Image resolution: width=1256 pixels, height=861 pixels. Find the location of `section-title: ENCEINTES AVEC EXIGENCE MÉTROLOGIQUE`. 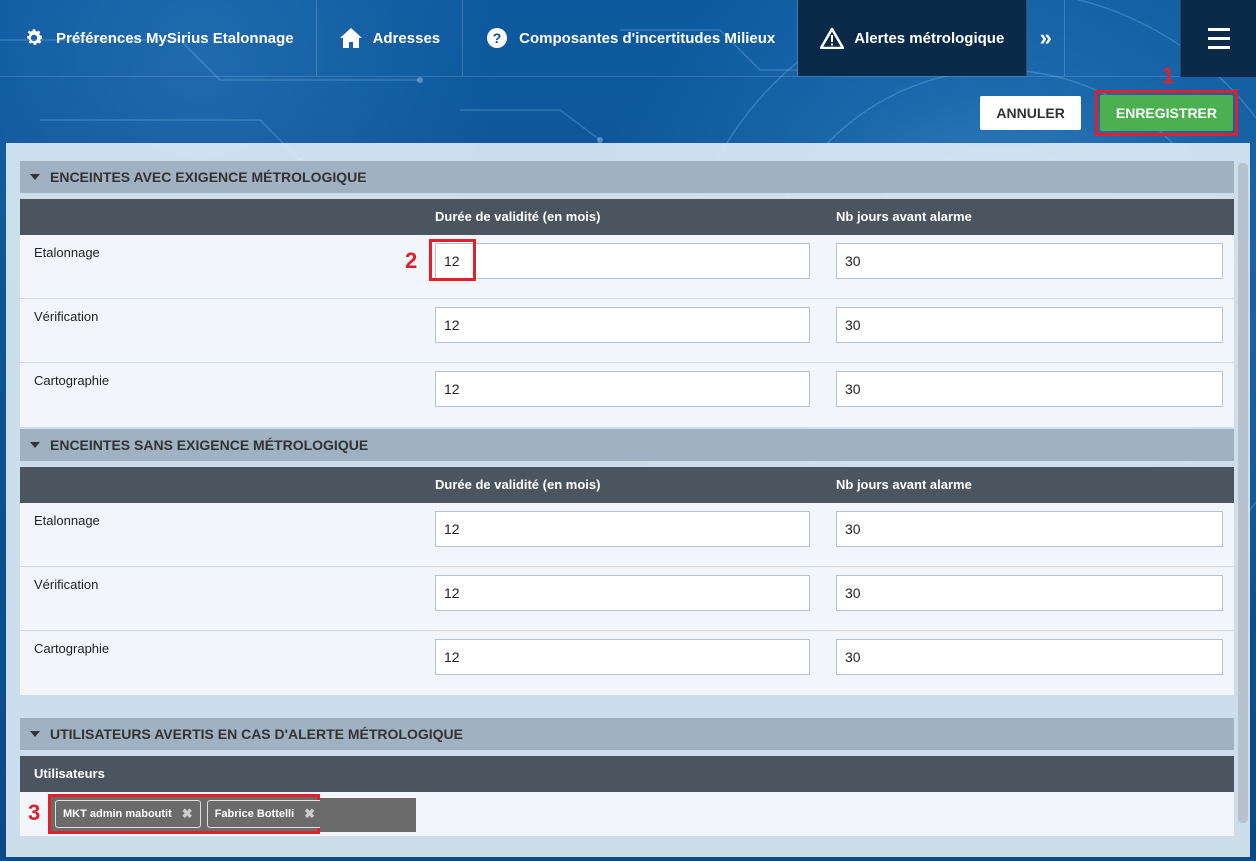

section-title: ENCEINTES AVEC EXIGENCE MÉTROLOGIQUE is located at coordinates (208, 177).